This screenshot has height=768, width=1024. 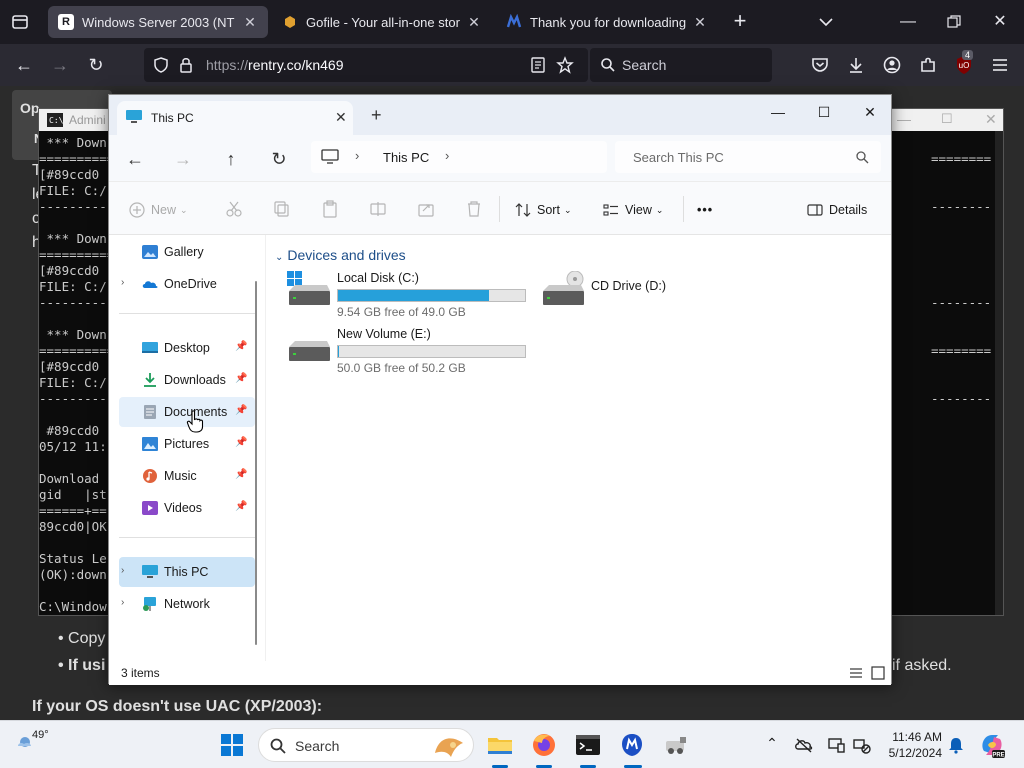 I want to click on explorer-search-input: Search This PC, so click(x=748, y=157).